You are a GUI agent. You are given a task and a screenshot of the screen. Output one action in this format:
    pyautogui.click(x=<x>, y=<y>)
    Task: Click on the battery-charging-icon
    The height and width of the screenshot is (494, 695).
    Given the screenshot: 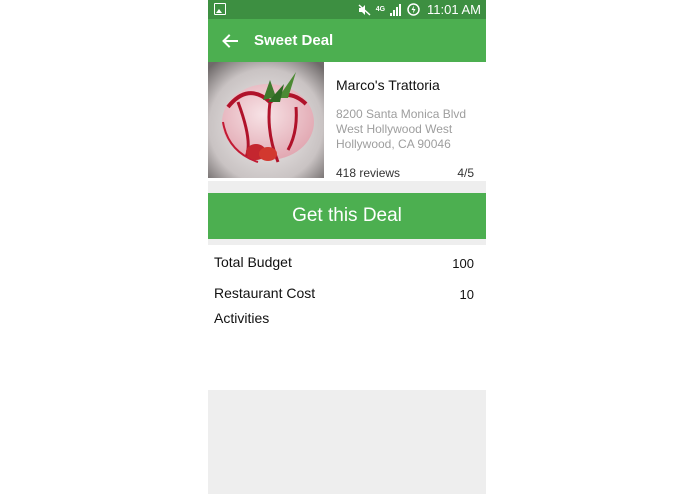 What is the action you would take?
    pyautogui.click(x=413, y=9)
    